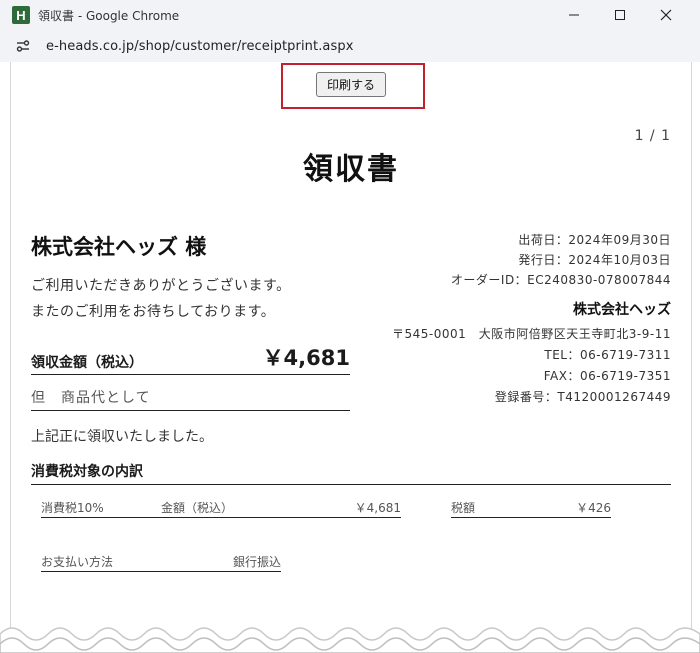  I want to click on purpose-row: 但 商品代として, so click(190, 397).